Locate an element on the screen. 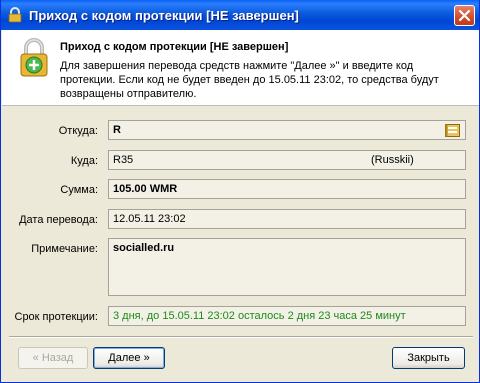  from-value: R is located at coordinates (117, 130).